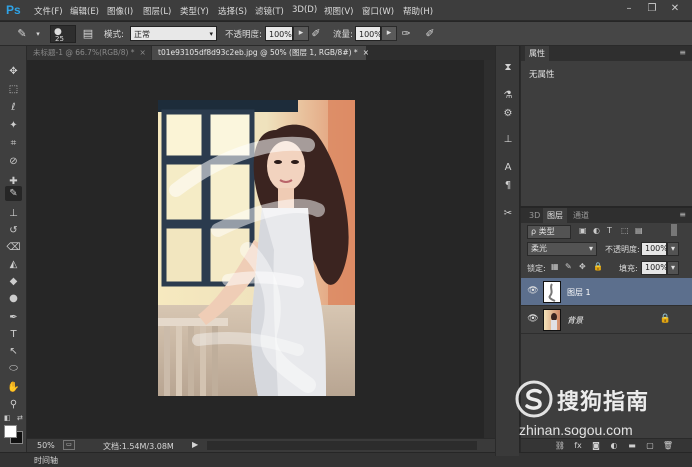  I want to click on character-panel-icon: A, so click(508, 168).